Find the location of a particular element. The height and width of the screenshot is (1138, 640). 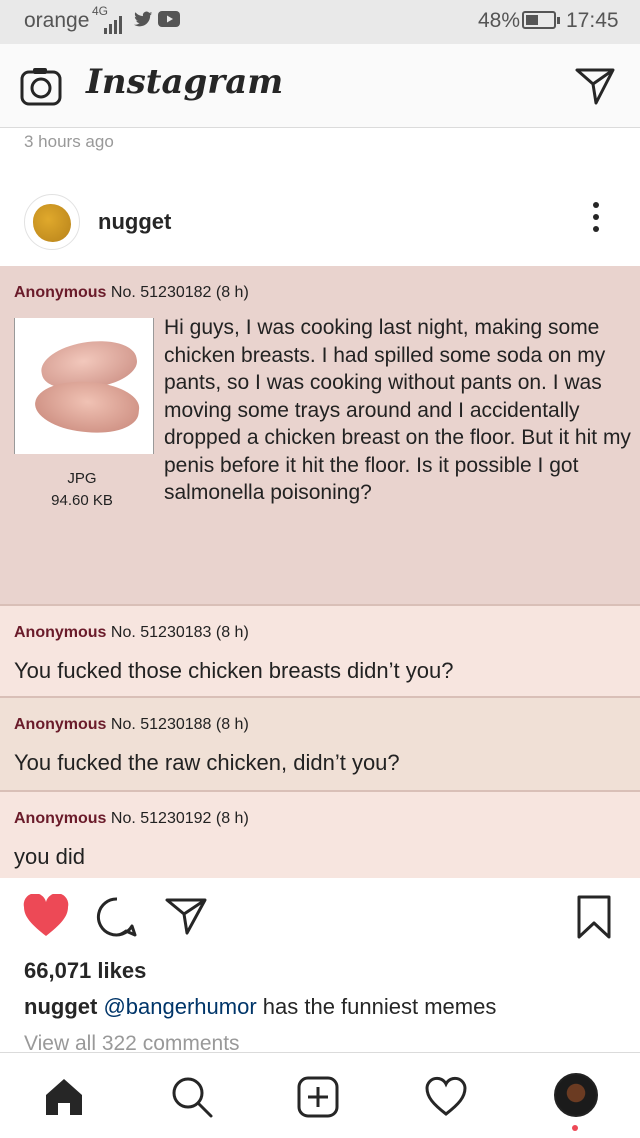

clock: 17:45 is located at coordinates (592, 20).